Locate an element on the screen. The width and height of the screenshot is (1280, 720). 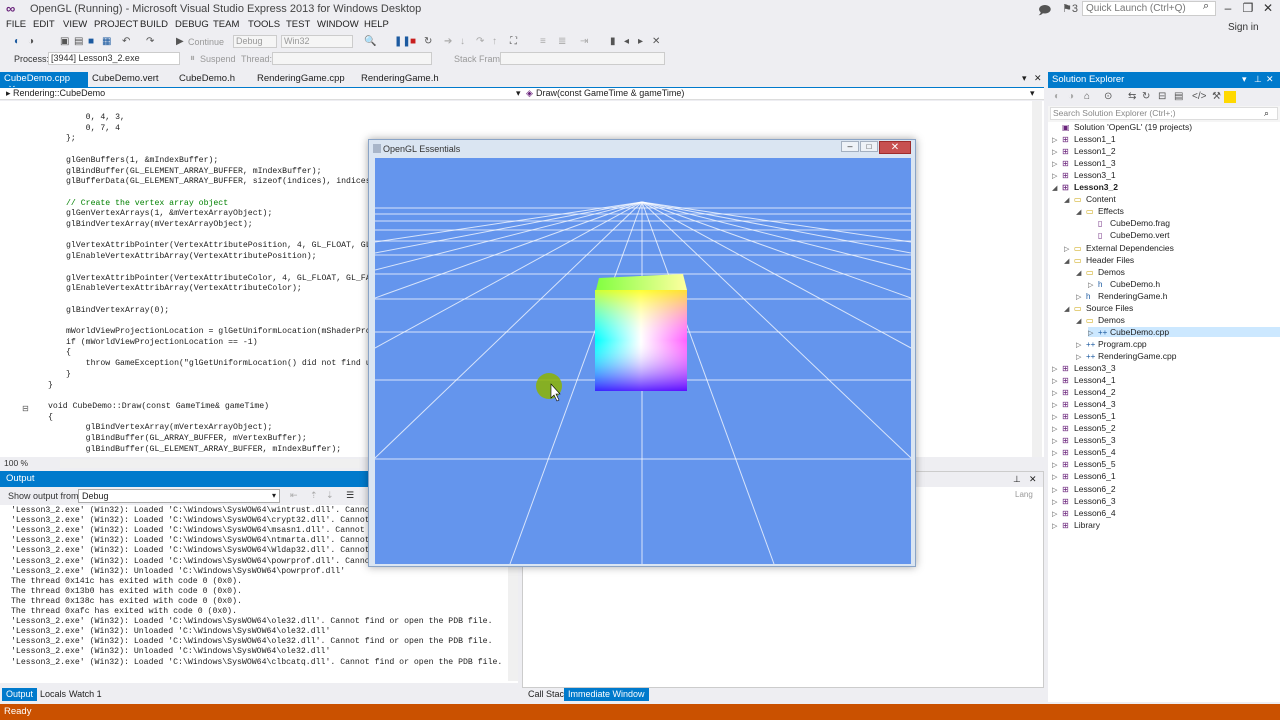
panel-menu-icon: ▾ is located at coordinates (1244, 79).